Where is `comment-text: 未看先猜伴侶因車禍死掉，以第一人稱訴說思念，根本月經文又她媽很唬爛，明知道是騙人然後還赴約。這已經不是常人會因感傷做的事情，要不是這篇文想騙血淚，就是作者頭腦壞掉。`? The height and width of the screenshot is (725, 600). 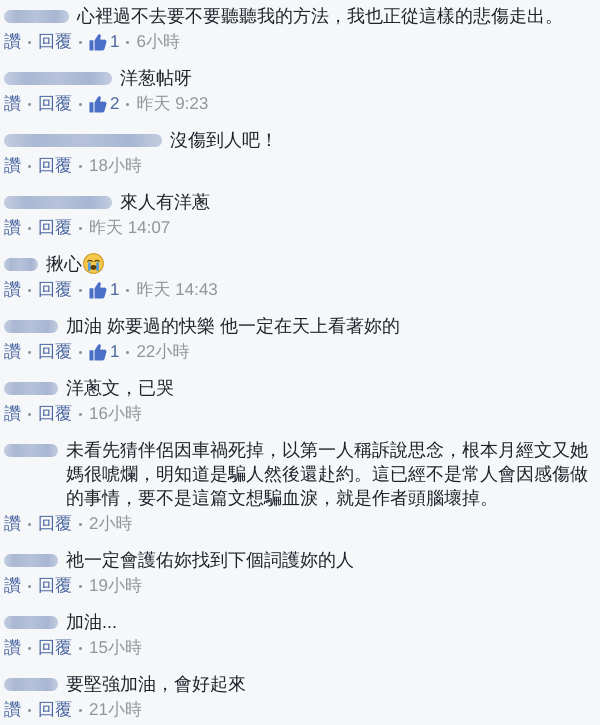 comment-text: 未看先猜伴侶因車禍死掉，以第一人稱訴說思念，根本月經文又她媽很唬爛，明知道是騙人然後還赴約。這已經不是常人會因感傷做的事情，要不是這篇文想騙血淚，就是作者頭腦壞掉。 is located at coordinates (327, 474).